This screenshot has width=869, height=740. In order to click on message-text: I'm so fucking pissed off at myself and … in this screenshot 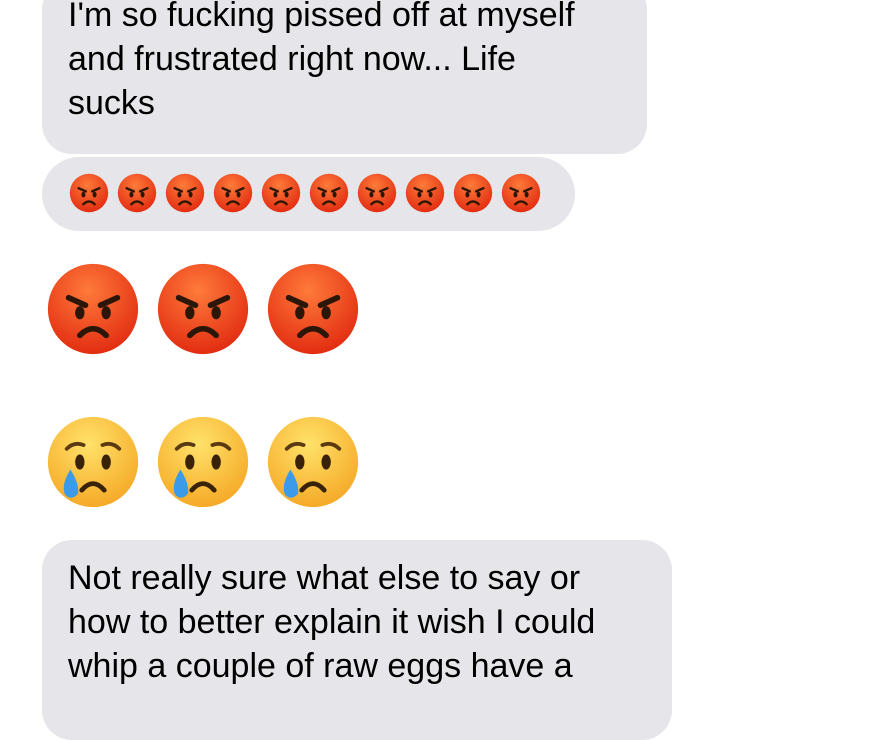, I will do `click(353, 62)`.